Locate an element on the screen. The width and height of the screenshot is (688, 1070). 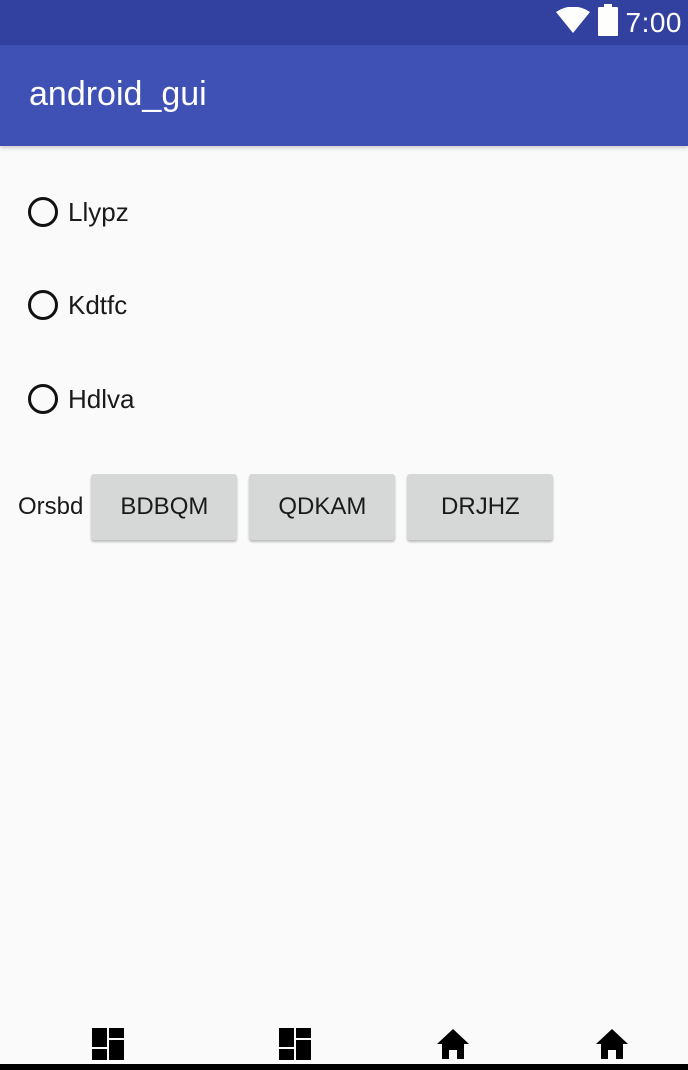
wifi-icon is located at coordinates (572, 22).